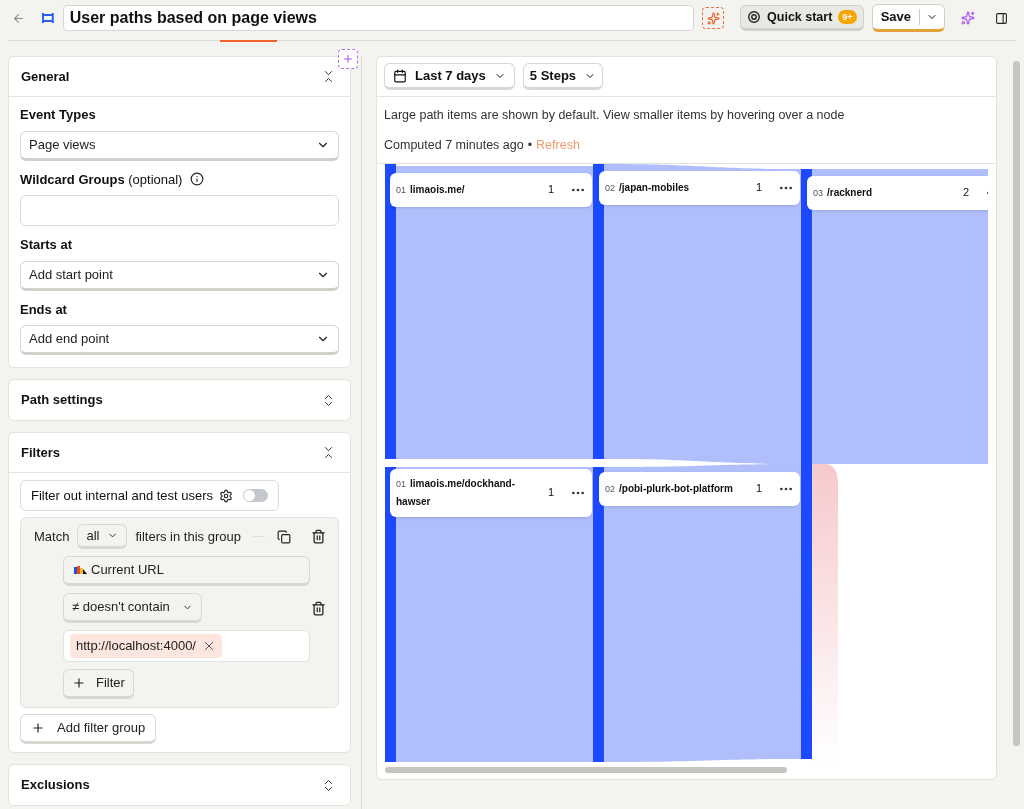  I want to click on section-title: Filters, so click(40, 452).